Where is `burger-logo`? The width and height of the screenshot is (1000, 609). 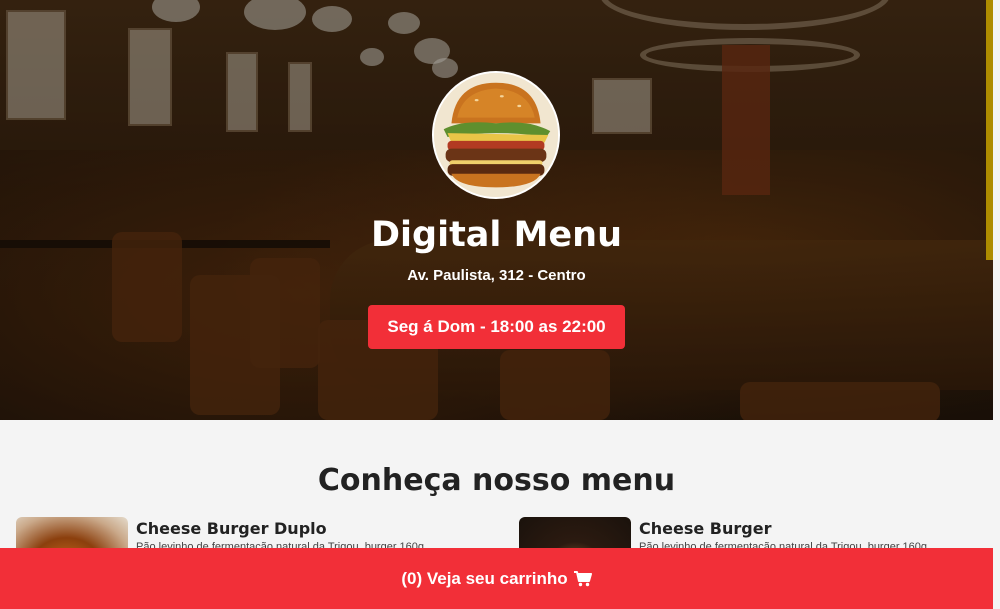 burger-logo is located at coordinates (496, 135).